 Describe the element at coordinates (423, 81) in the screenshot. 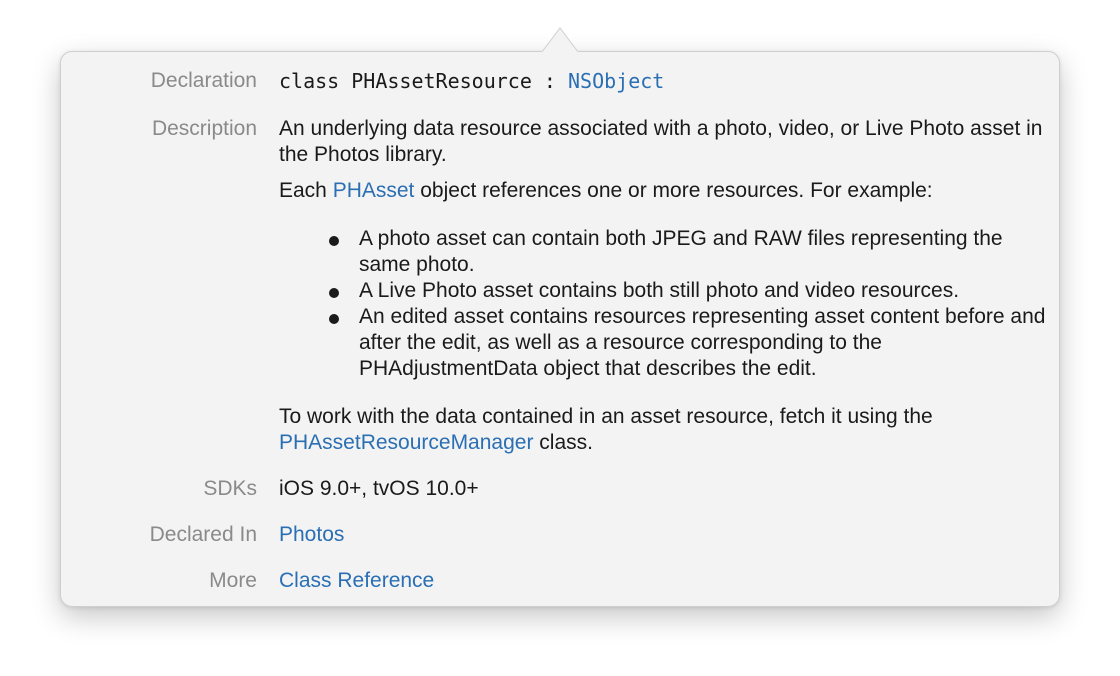

I see `declaration-code: class PHAssetResource :` at that location.